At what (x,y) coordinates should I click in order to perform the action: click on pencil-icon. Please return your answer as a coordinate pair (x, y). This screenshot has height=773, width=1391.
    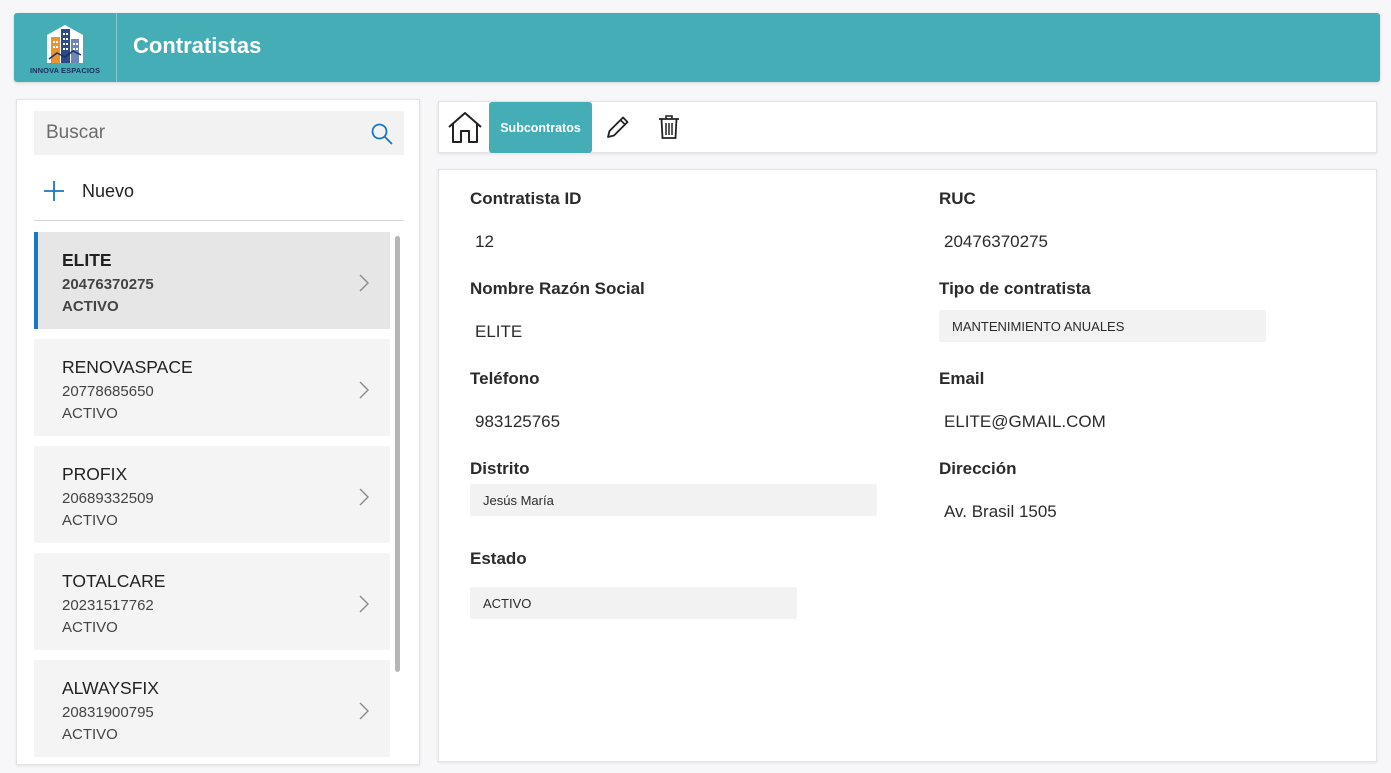
    Looking at the image, I should click on (618, 127).